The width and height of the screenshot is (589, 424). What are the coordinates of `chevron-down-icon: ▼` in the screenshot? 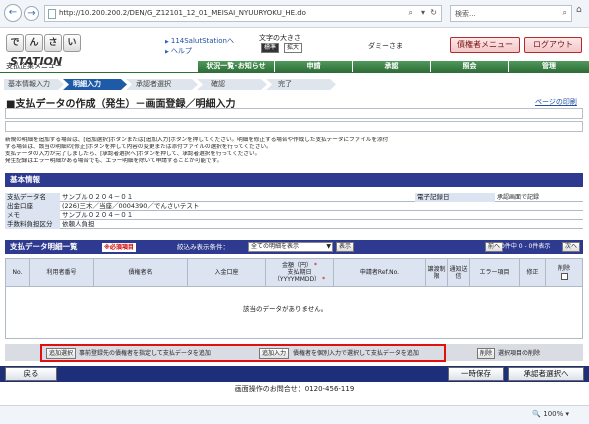 It's located at (328, 246).